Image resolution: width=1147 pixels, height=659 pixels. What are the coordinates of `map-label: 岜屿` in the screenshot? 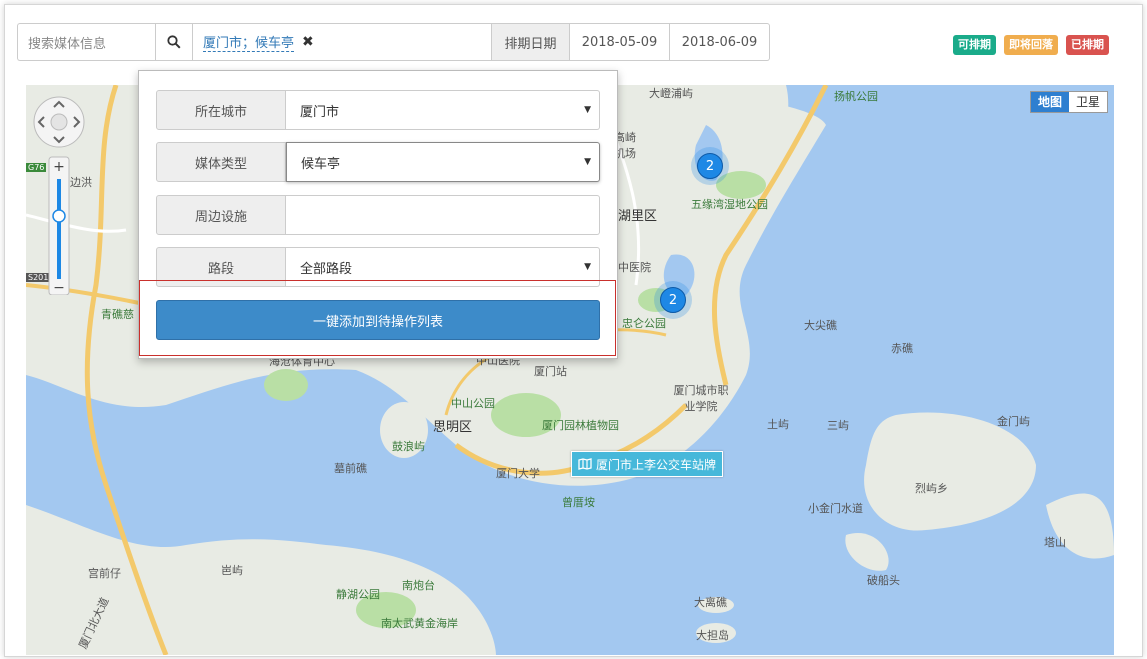 It's located at (232, 570).